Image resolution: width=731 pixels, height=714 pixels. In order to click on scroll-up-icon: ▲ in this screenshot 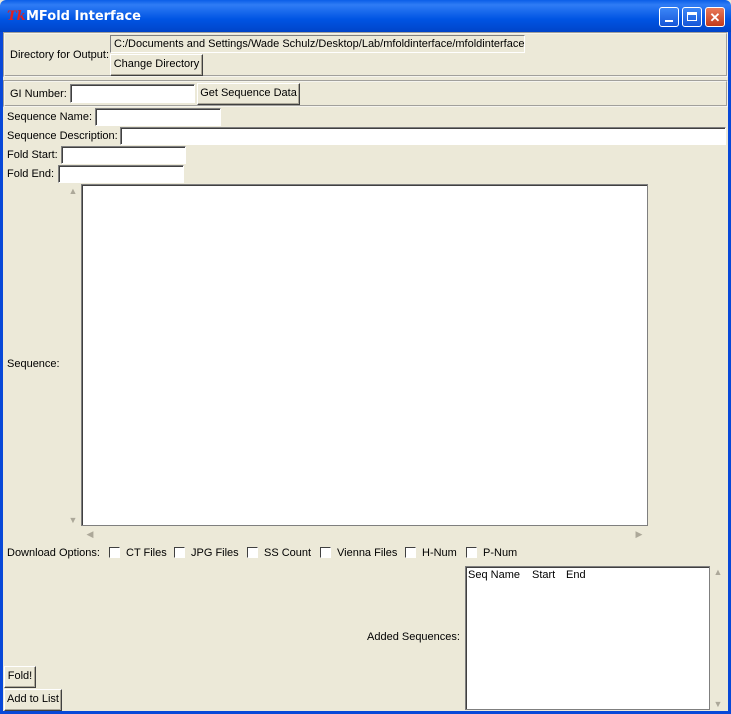, I will do `click(73, 191)`.